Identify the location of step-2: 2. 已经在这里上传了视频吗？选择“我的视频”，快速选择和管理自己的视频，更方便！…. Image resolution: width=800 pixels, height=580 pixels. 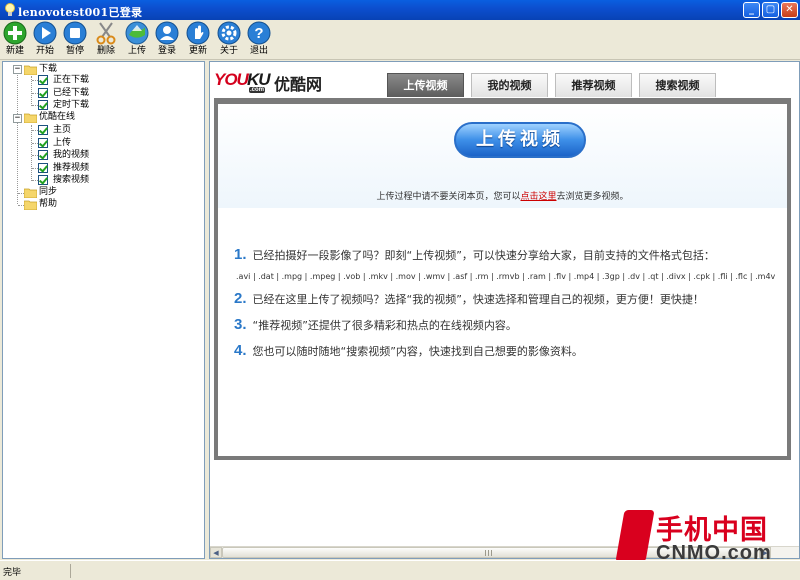
(469, 298).